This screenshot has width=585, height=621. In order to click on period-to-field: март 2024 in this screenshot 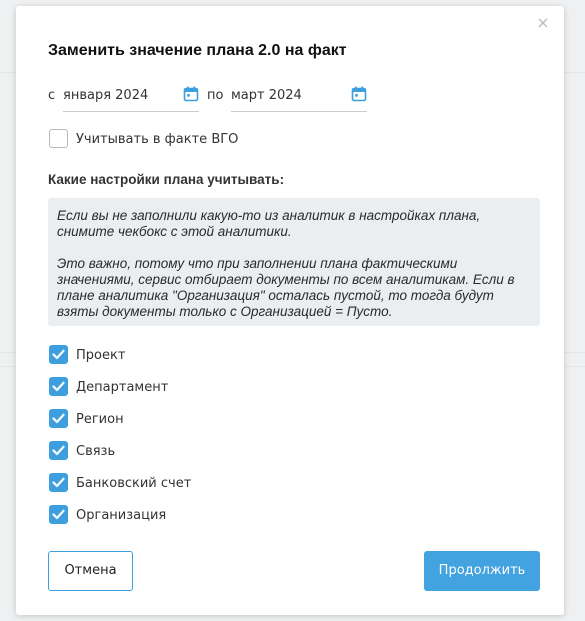, I will do `click(299, 97)`.